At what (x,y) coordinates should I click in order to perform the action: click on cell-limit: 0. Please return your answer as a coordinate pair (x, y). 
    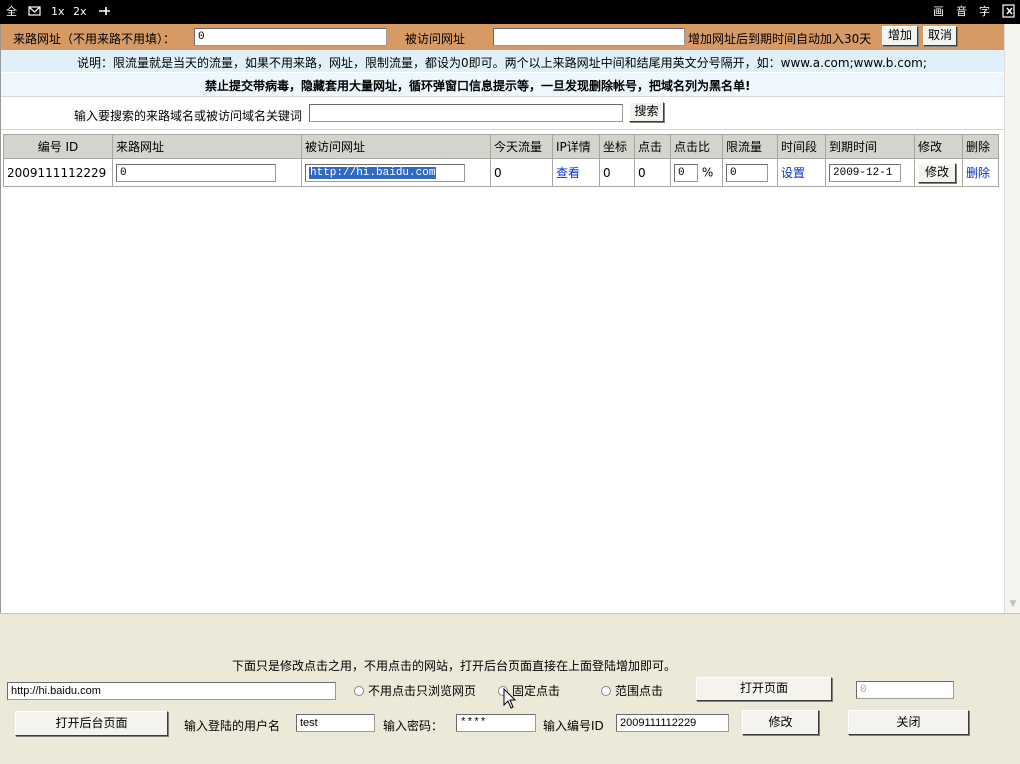
    Looking at the image, I should click on (750, 172).